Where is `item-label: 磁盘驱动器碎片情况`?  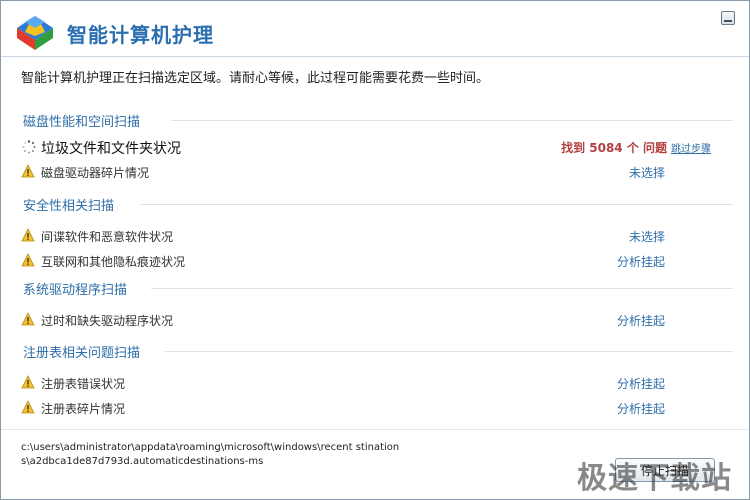
item-label: 磁盘驱动器碎片情况 is located at coordinates (95, 173).